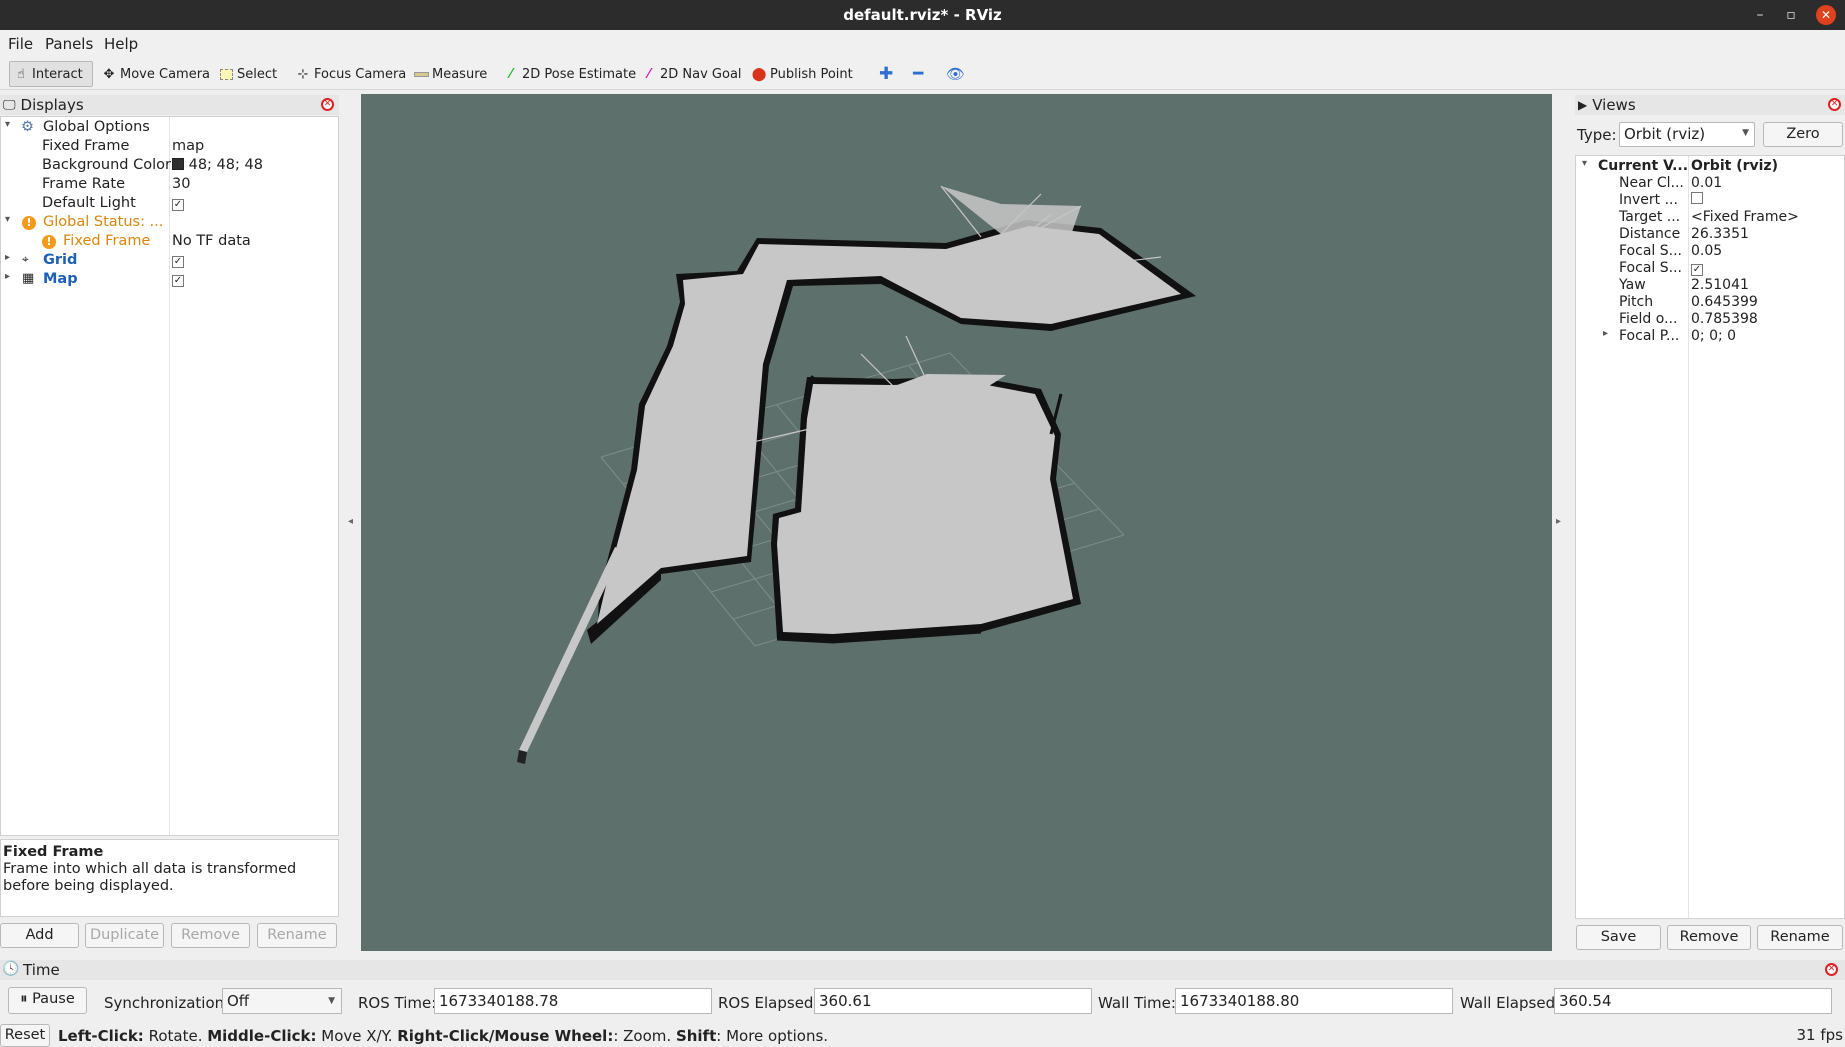 This screenshot has width=1845, height=1047. What do you see at coordinates (922, 970) in the screenshot?
I see `time-panel-header: 🕓 Time ✕` at bounding box center [922, 970].